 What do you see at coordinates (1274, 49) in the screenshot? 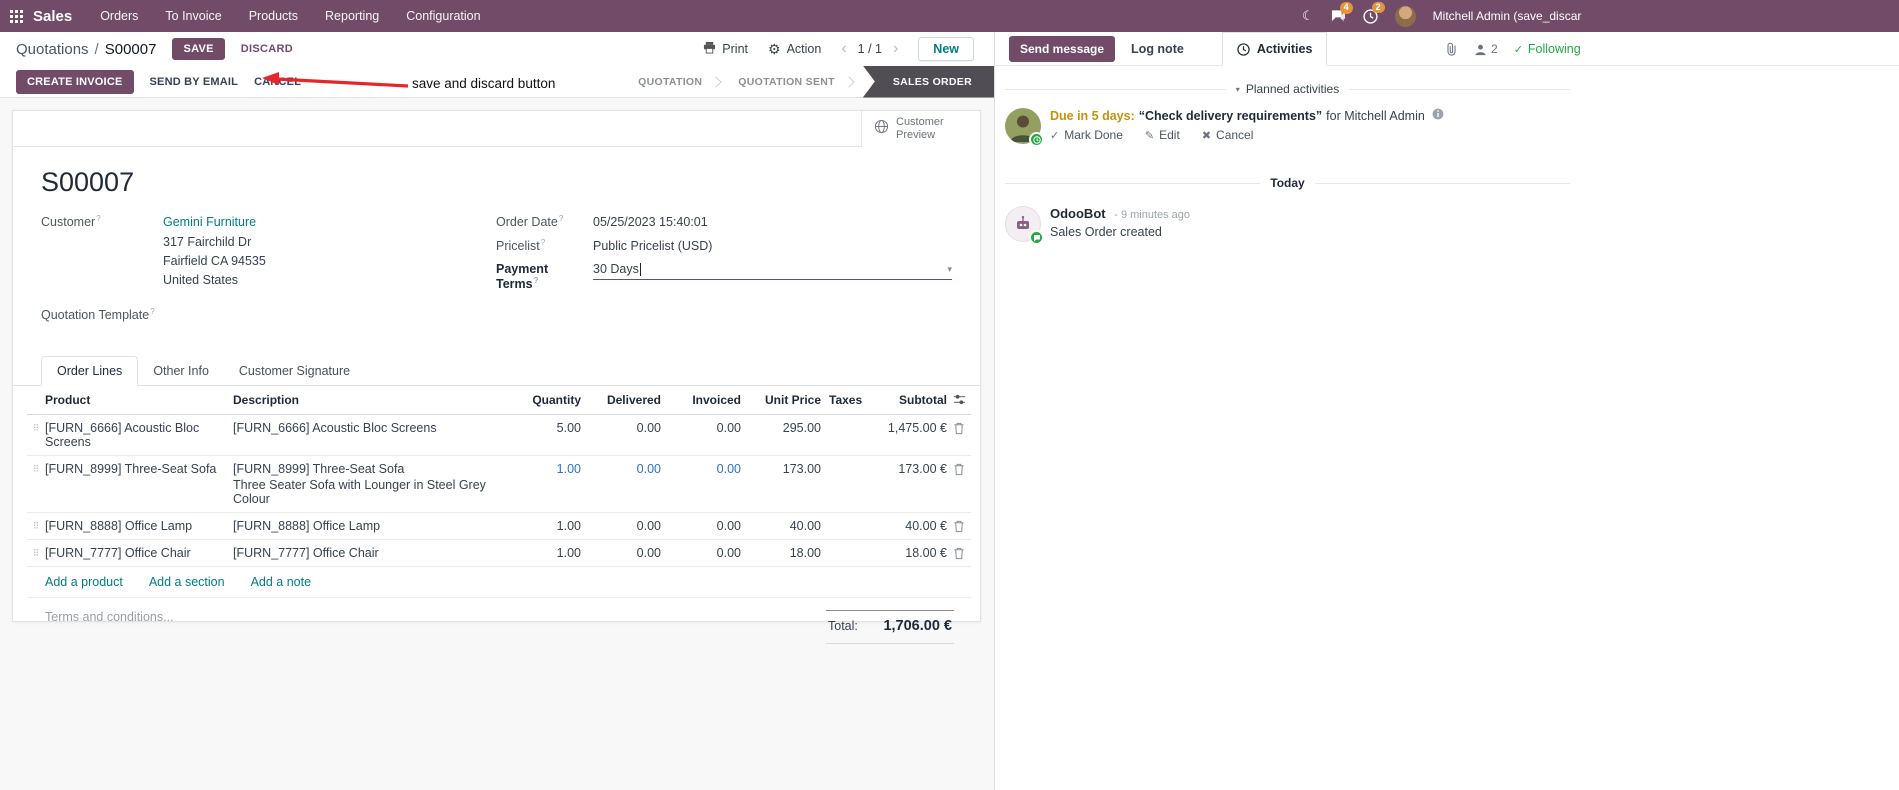
I see `activities-tab: Activities` at bounding box center [1274, 49].